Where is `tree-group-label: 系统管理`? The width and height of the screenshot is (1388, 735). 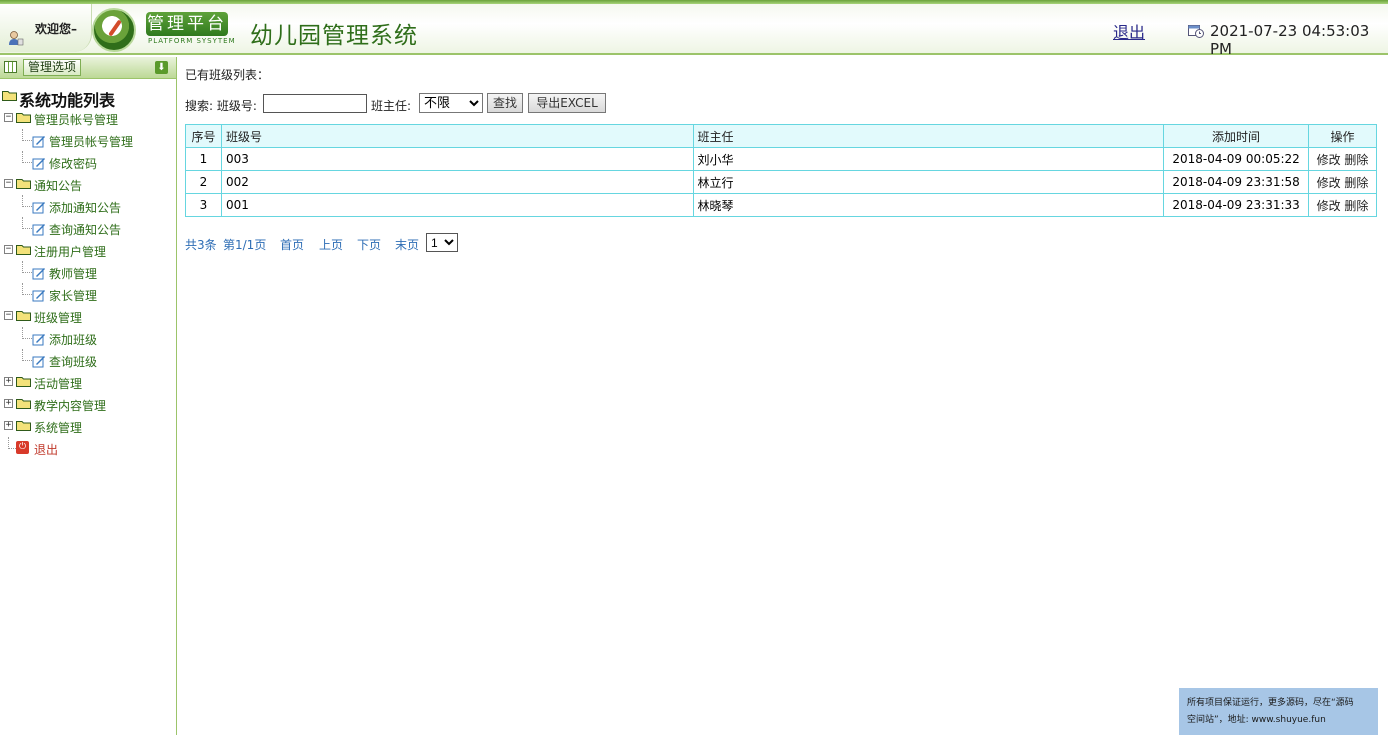 tree-group-label: 系统管理 is located at coordinates (58, 427).